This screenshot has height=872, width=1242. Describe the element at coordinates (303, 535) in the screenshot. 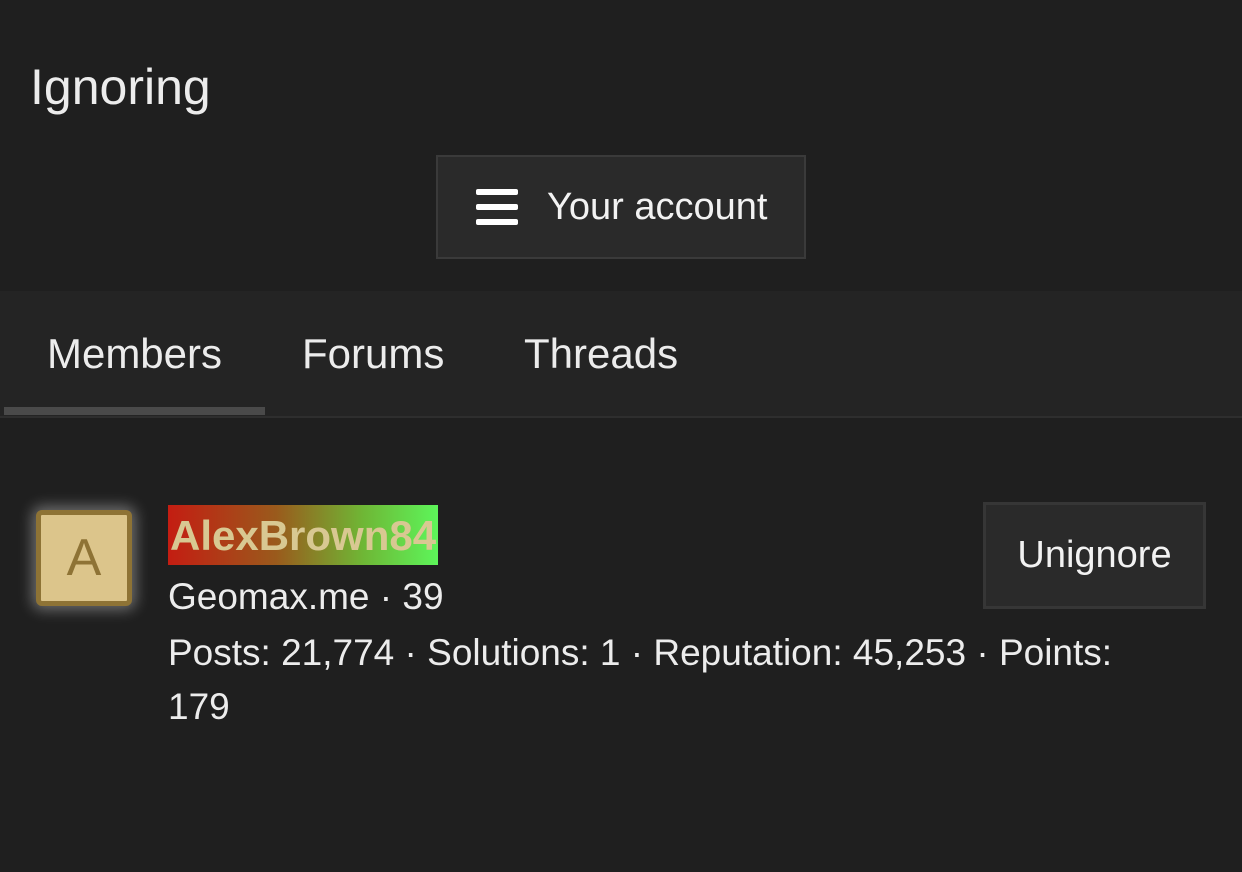

I see `member-username: AlexBrown84` at that location.